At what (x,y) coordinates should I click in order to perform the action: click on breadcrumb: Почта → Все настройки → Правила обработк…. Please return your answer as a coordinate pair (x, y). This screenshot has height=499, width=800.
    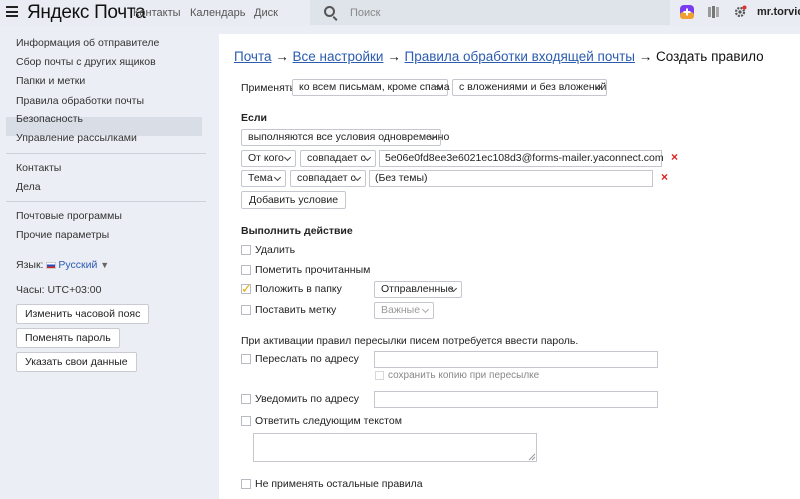
    Looking at the image, I should click on (499, 56).